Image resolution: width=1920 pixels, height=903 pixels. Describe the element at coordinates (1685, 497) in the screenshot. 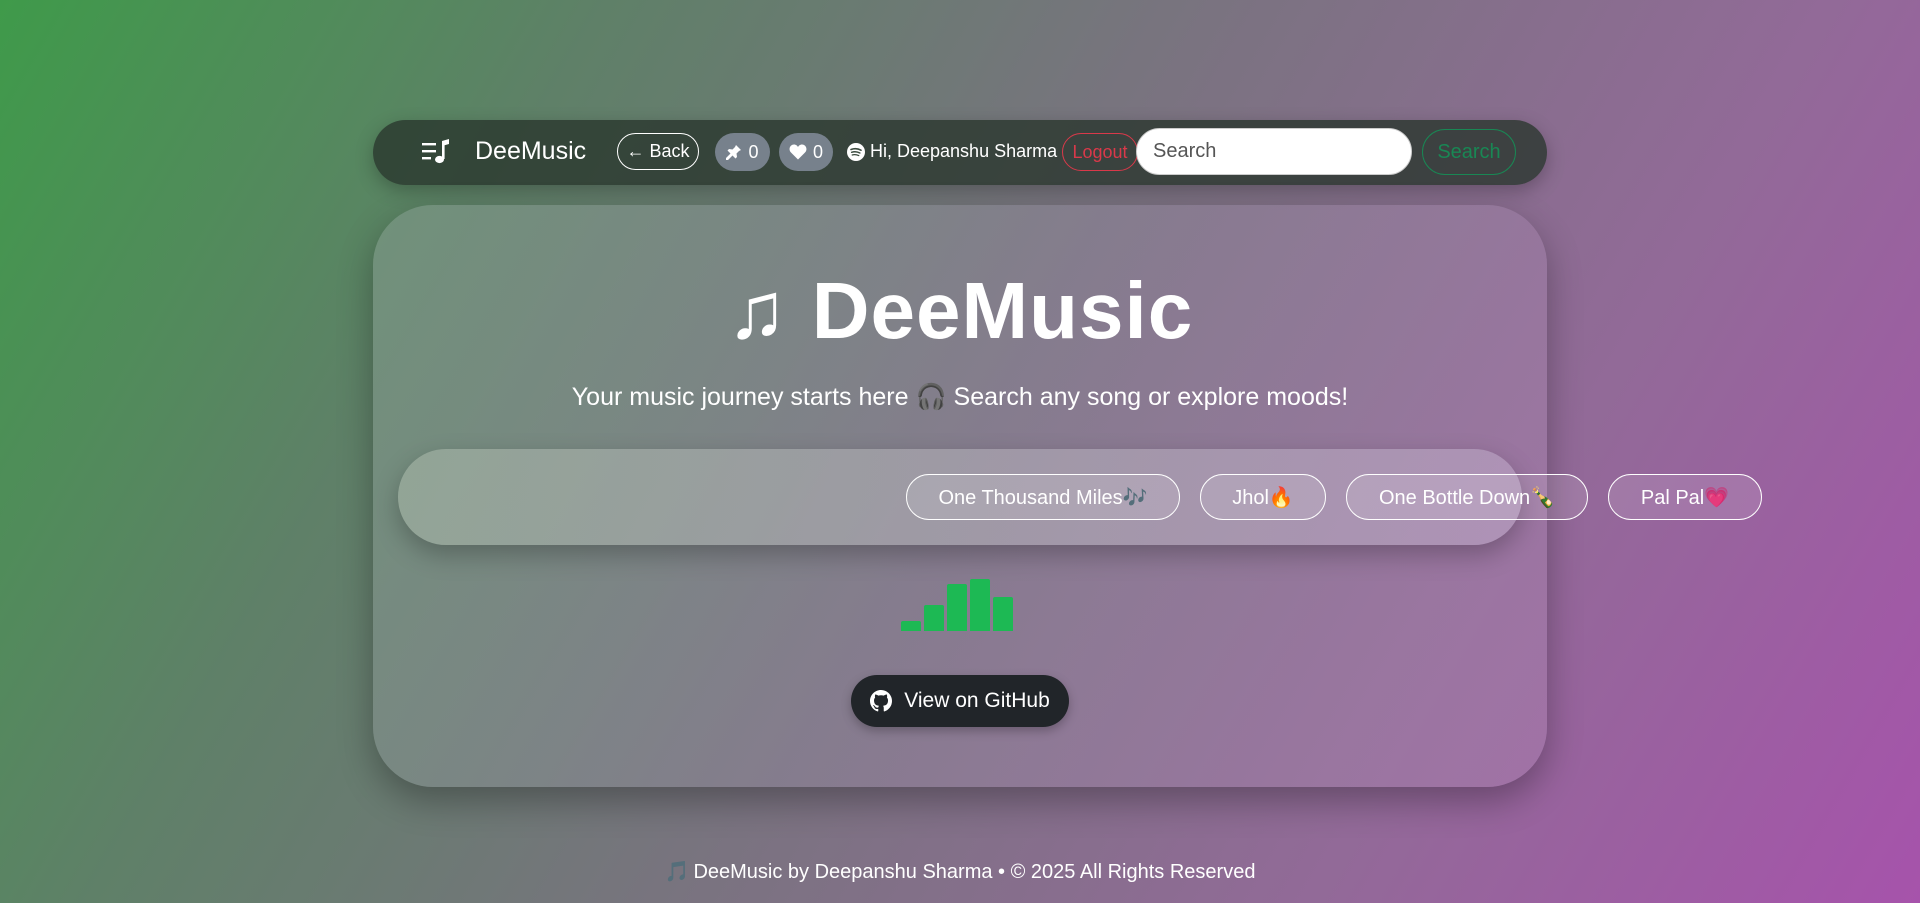

I see `mood-button: Pal Pal💗` at that location.